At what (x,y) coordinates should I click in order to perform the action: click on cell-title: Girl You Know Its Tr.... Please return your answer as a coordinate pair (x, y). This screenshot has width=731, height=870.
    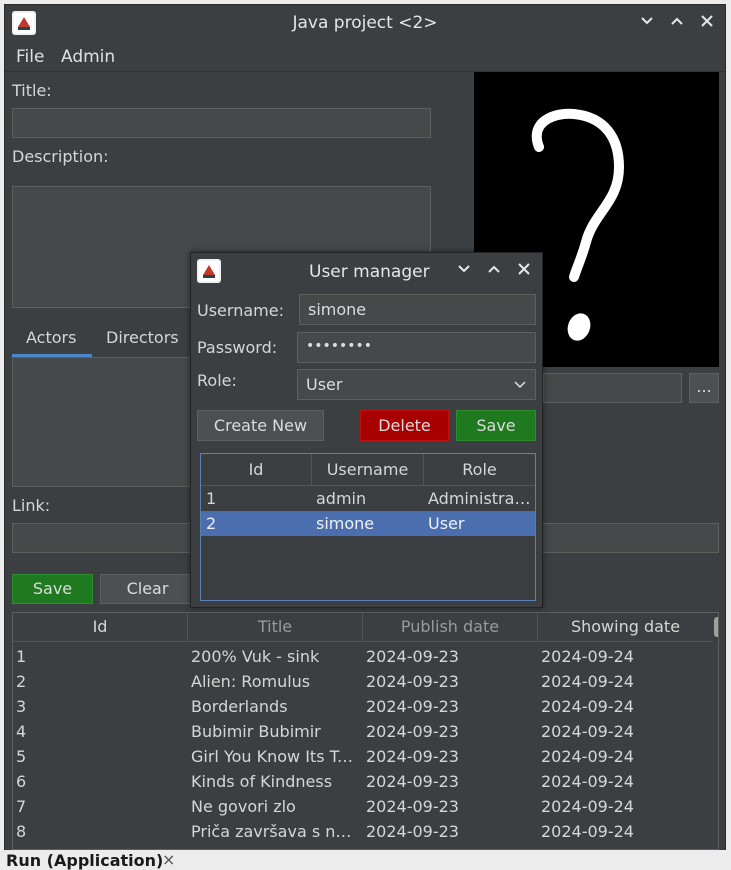
    Looking at the image, I should click on (273, 756).